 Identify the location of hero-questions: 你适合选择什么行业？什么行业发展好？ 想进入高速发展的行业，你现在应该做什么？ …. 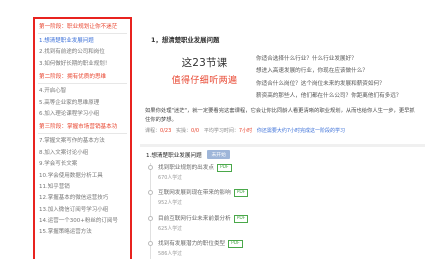
(336, 78).